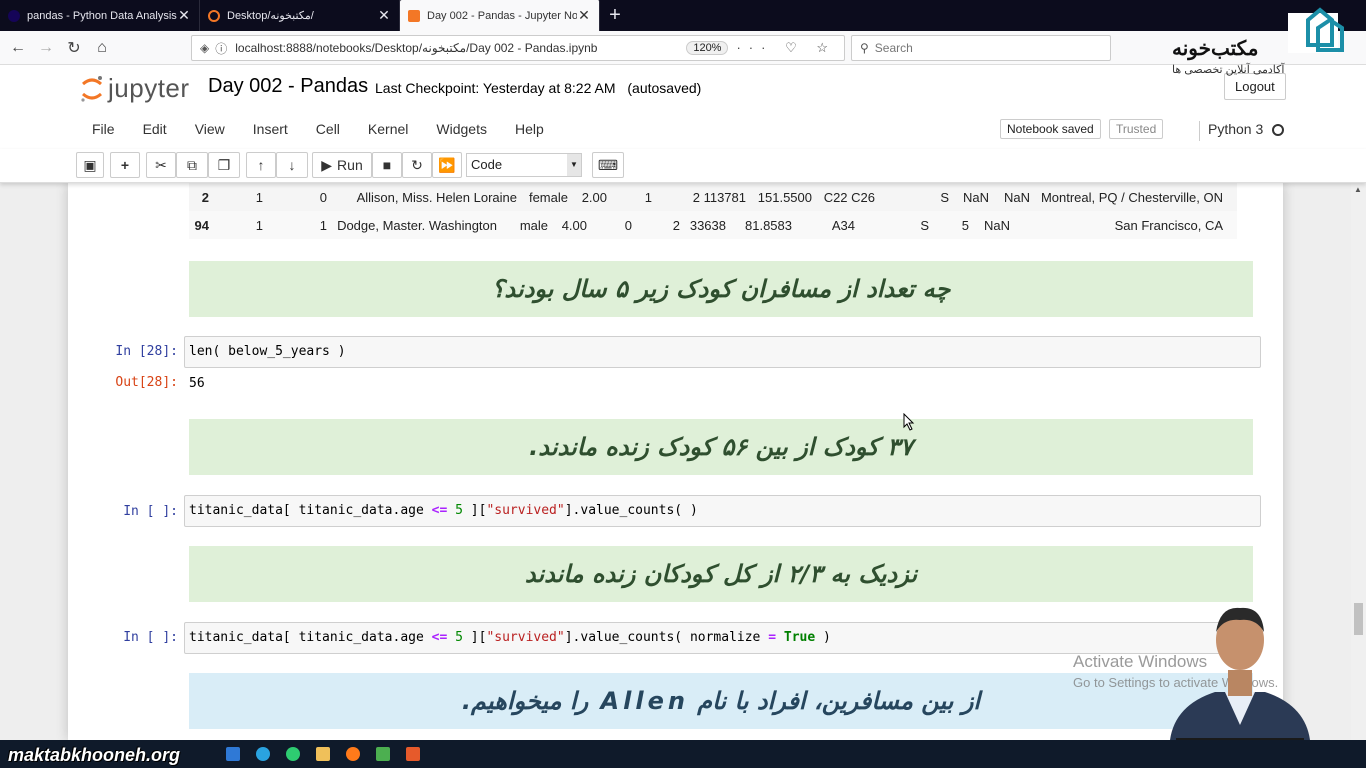  What do you see at coordinates (548, 197) in the screenshot?
I see `cell-sex: female` at bounding box center [548, 197].